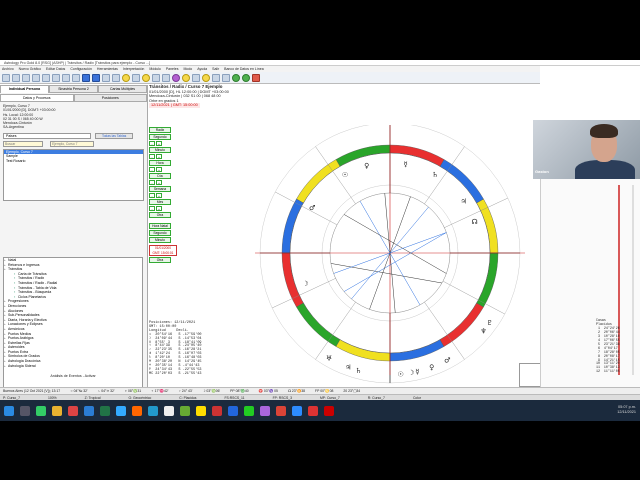  I want to click on week-back: -, so click(152, 195).